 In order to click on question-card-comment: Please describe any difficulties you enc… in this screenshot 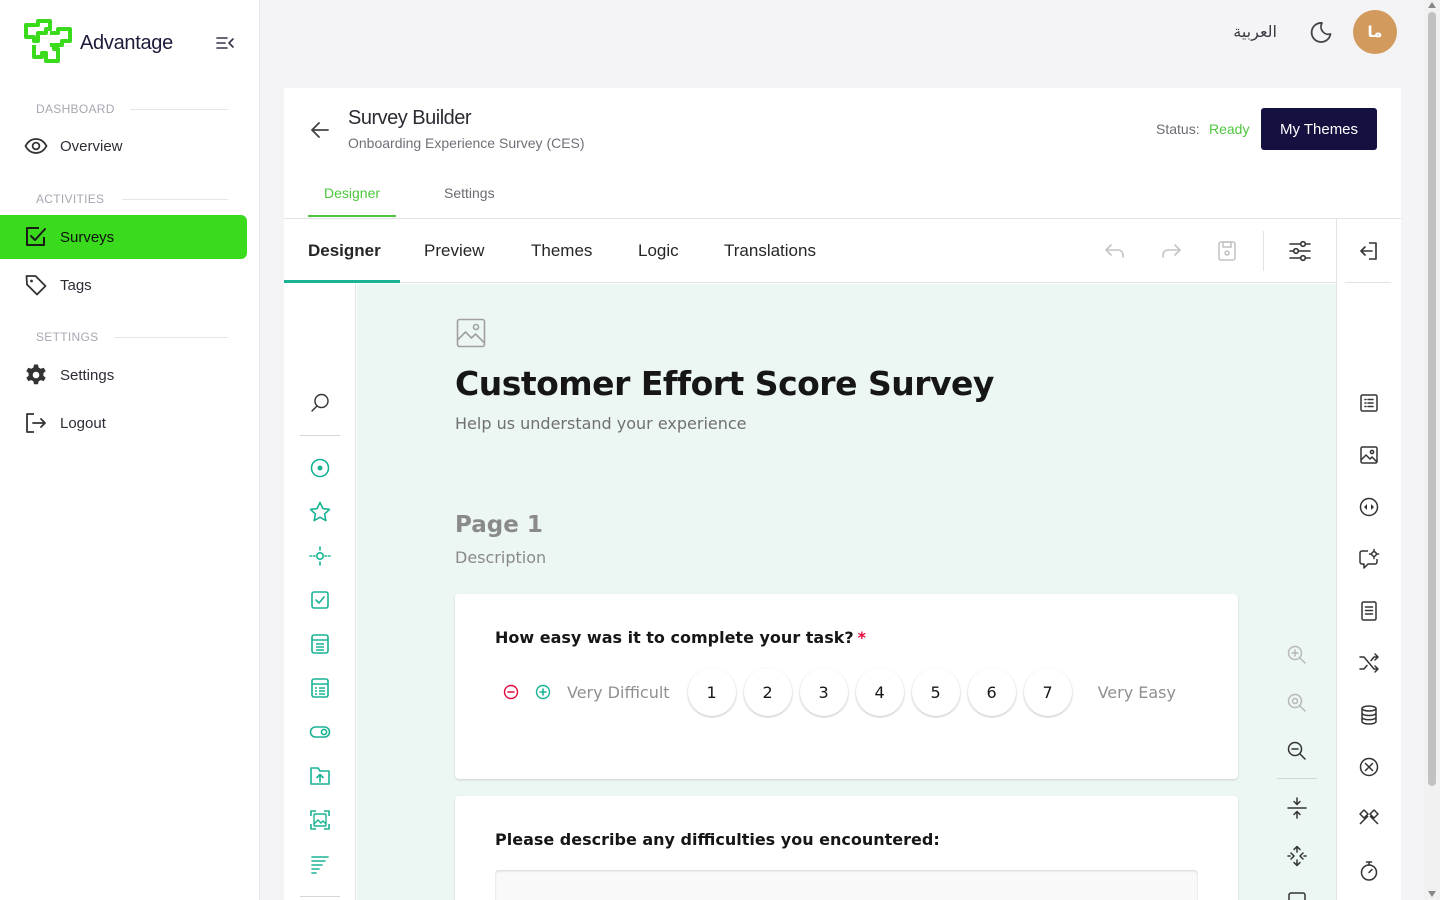, I will do `click(846, 848)`.